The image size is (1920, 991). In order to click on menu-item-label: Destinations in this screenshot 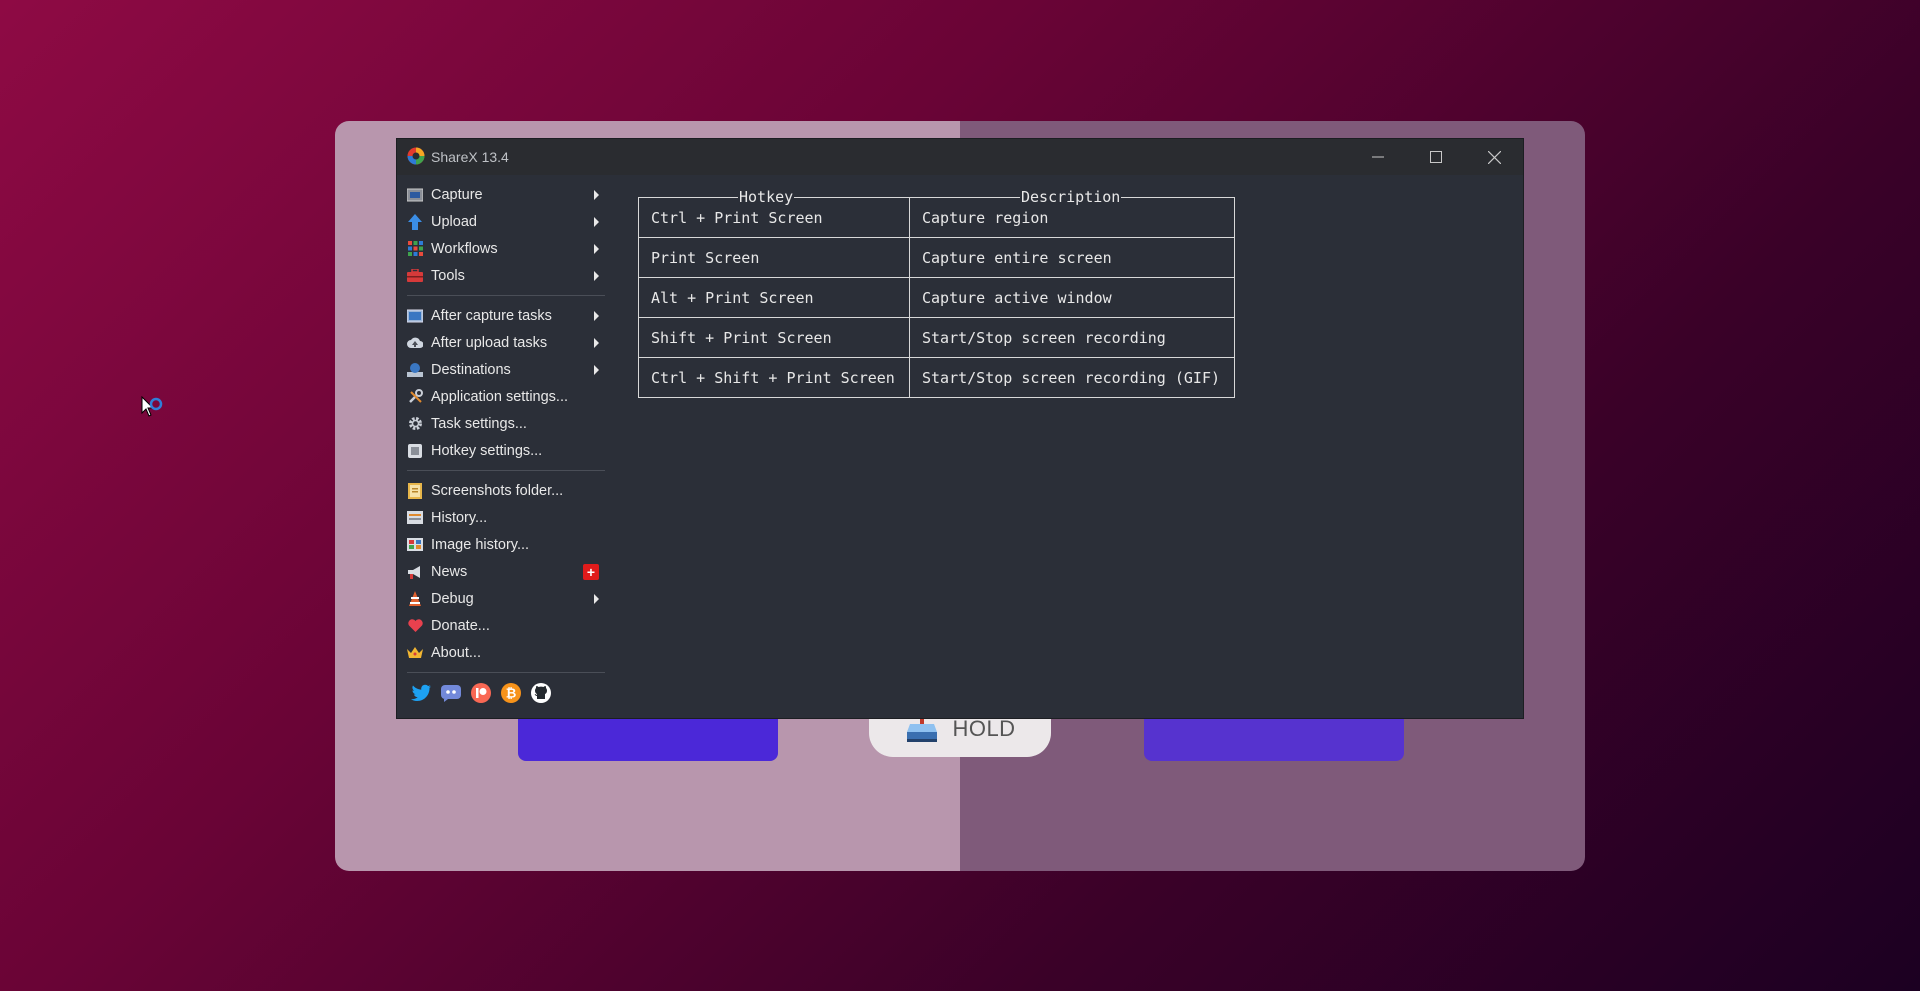, I will do `click(471, 369)`.